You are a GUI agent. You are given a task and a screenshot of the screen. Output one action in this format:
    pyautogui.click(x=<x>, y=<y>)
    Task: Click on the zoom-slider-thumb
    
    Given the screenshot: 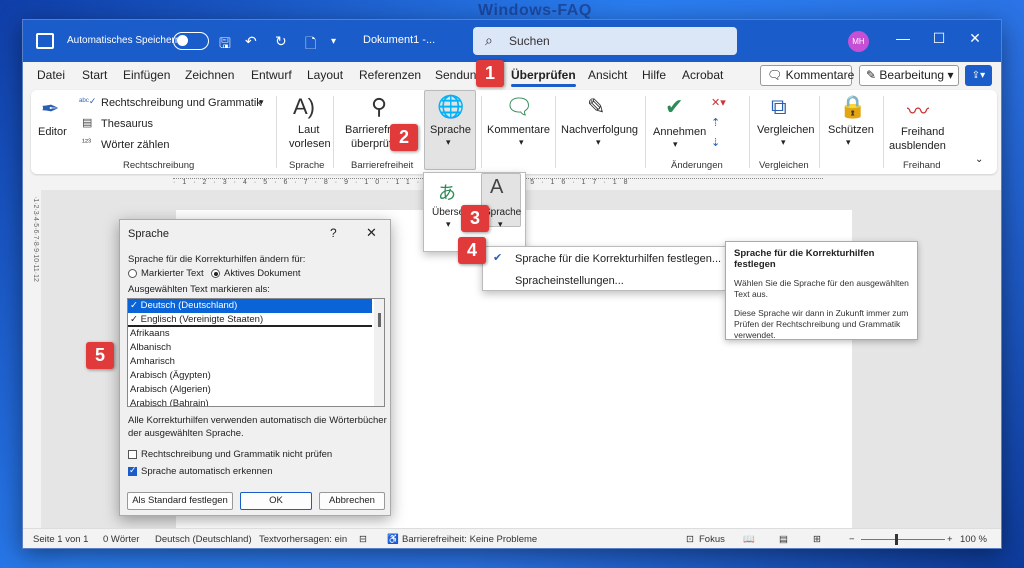 What is the action you would take?
    pyautogui.click(x=896, y=539)
    